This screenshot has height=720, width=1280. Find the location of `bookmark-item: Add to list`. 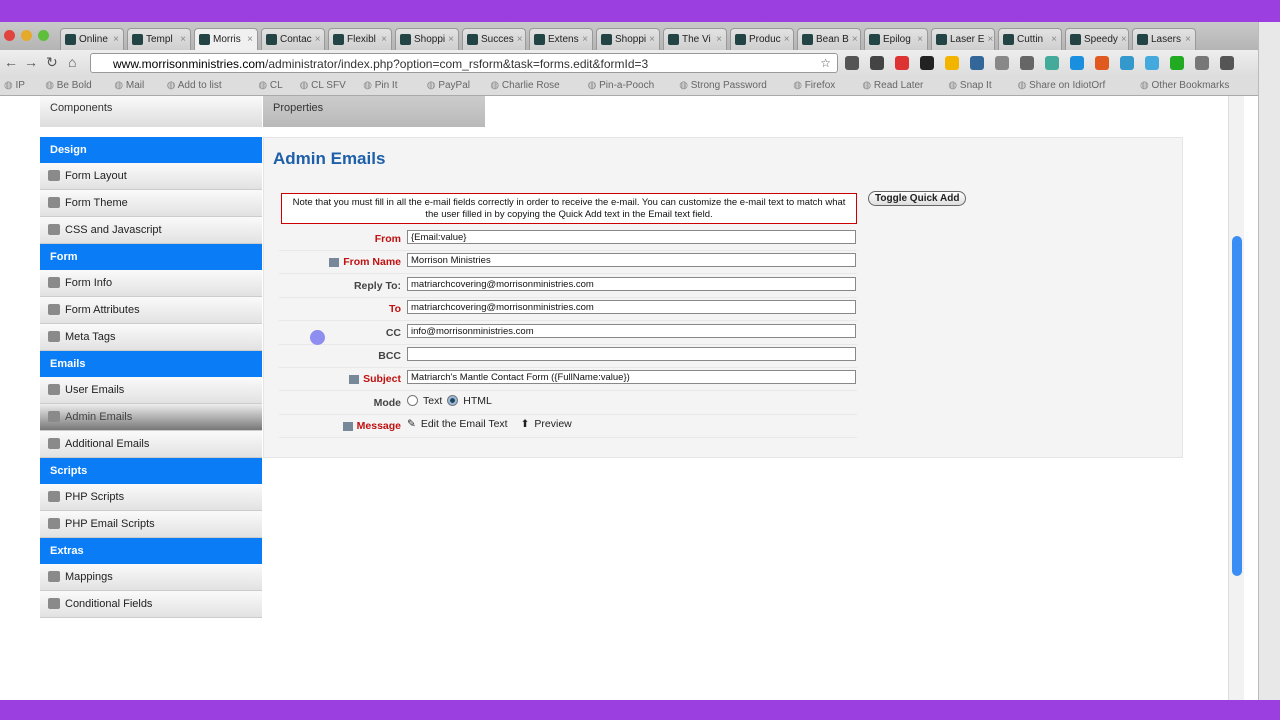

bookmark-item: Add to list is located at coordinates (194, 85).